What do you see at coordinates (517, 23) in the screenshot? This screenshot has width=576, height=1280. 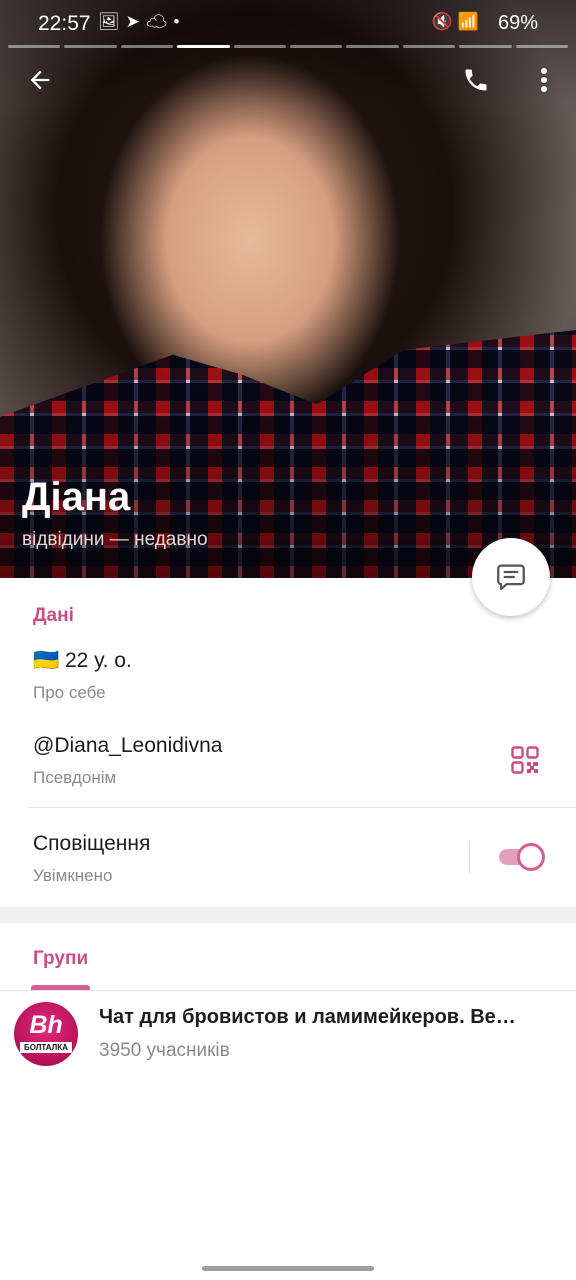 I see `battery-percentage: 69%` at bounding box center [517, 23].